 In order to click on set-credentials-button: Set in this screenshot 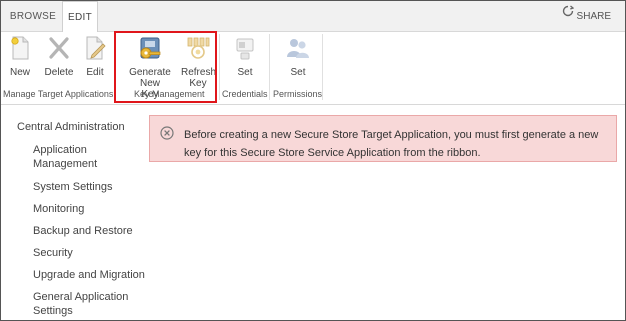, I will do `click(245, 56)`.